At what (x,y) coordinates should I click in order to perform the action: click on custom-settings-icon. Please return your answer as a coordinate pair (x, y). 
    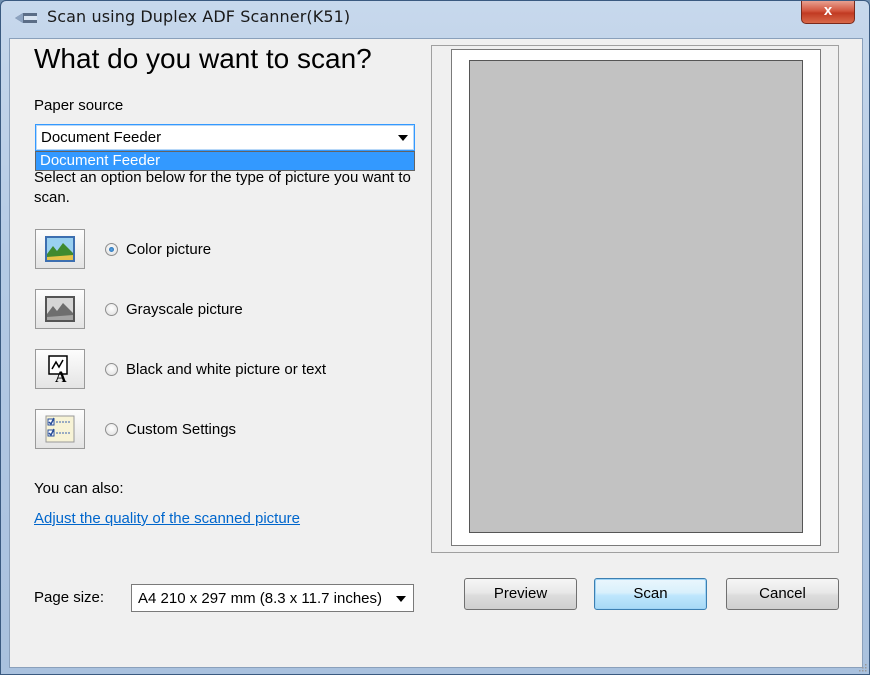
    Looking at the image, I should click on (60, 429).